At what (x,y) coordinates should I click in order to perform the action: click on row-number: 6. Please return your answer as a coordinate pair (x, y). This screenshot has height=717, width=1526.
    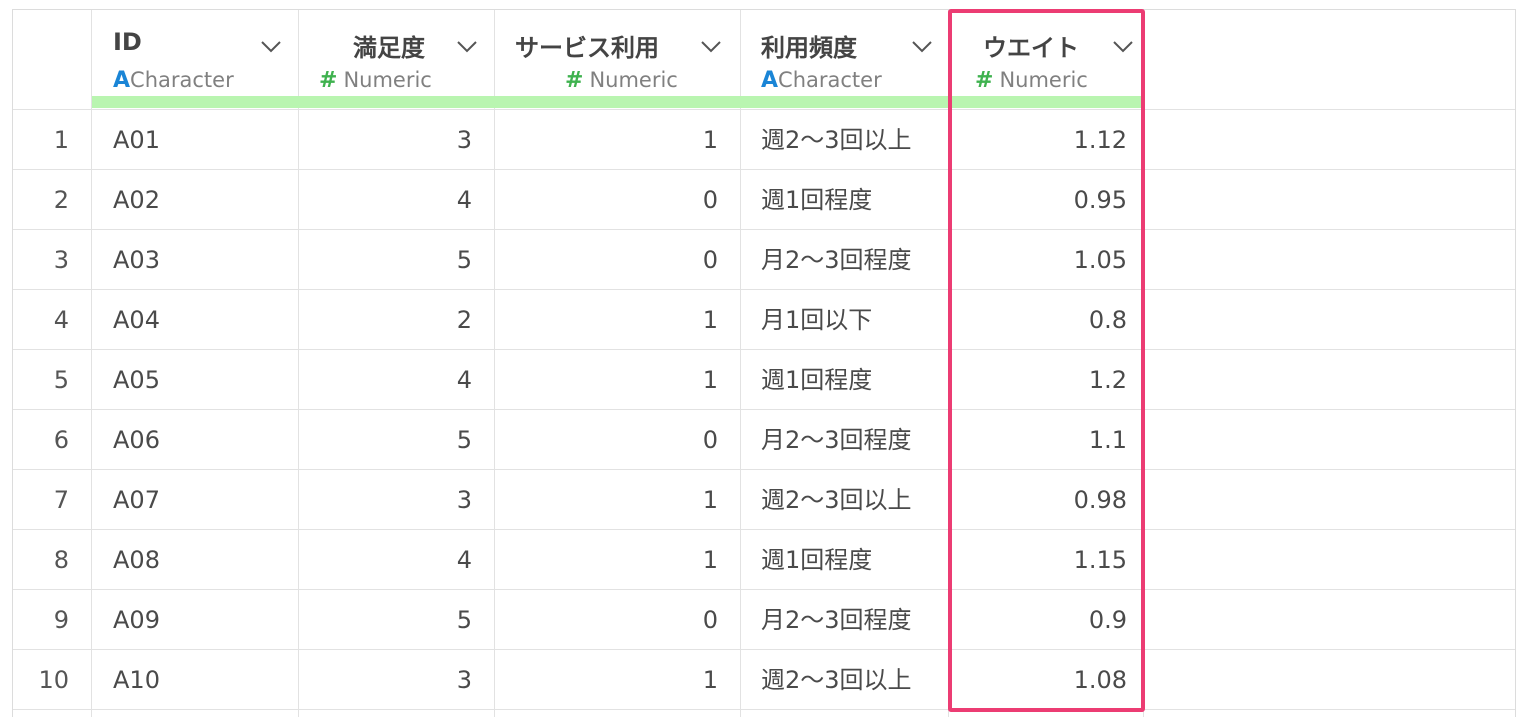
    Looking at the image, I should click on (61, 440).